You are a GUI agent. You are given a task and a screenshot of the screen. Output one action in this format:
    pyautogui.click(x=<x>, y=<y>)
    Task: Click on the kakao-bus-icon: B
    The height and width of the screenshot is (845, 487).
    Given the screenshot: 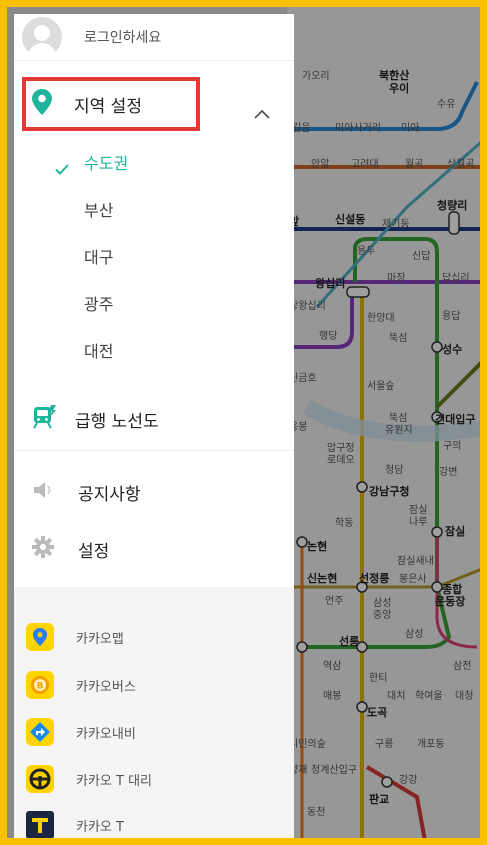 What is the action you would take?
    pyautogui.click(x=40, y=685)
    